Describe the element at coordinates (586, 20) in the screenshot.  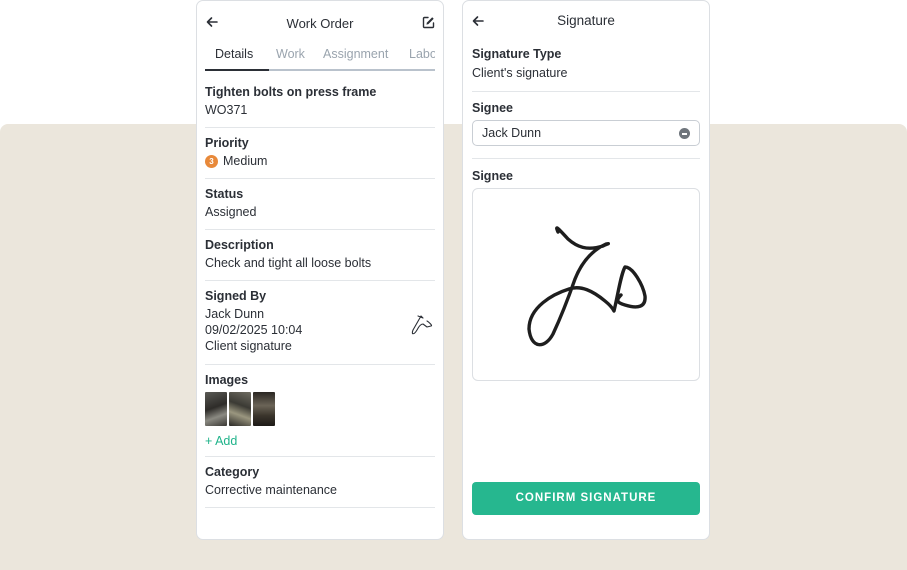
I see `page-title: Signature` at that location.